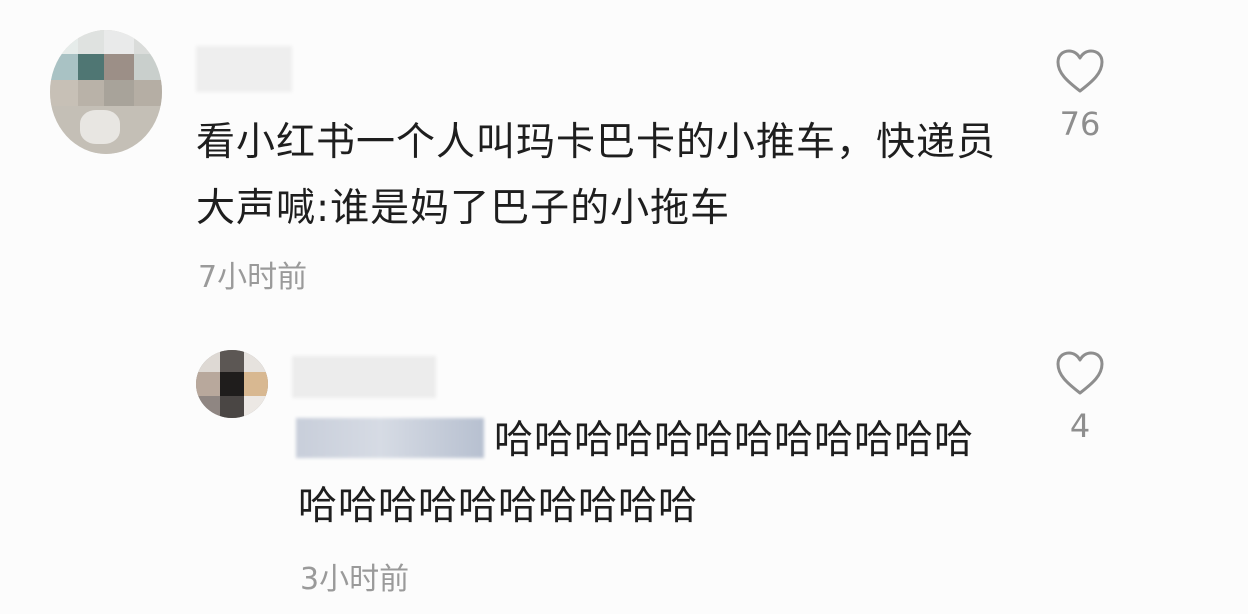 The image size is (1248, 614). Describe the element at coordinates (1080, 96) in the screenshot. I see `like-button: 76` at that location.